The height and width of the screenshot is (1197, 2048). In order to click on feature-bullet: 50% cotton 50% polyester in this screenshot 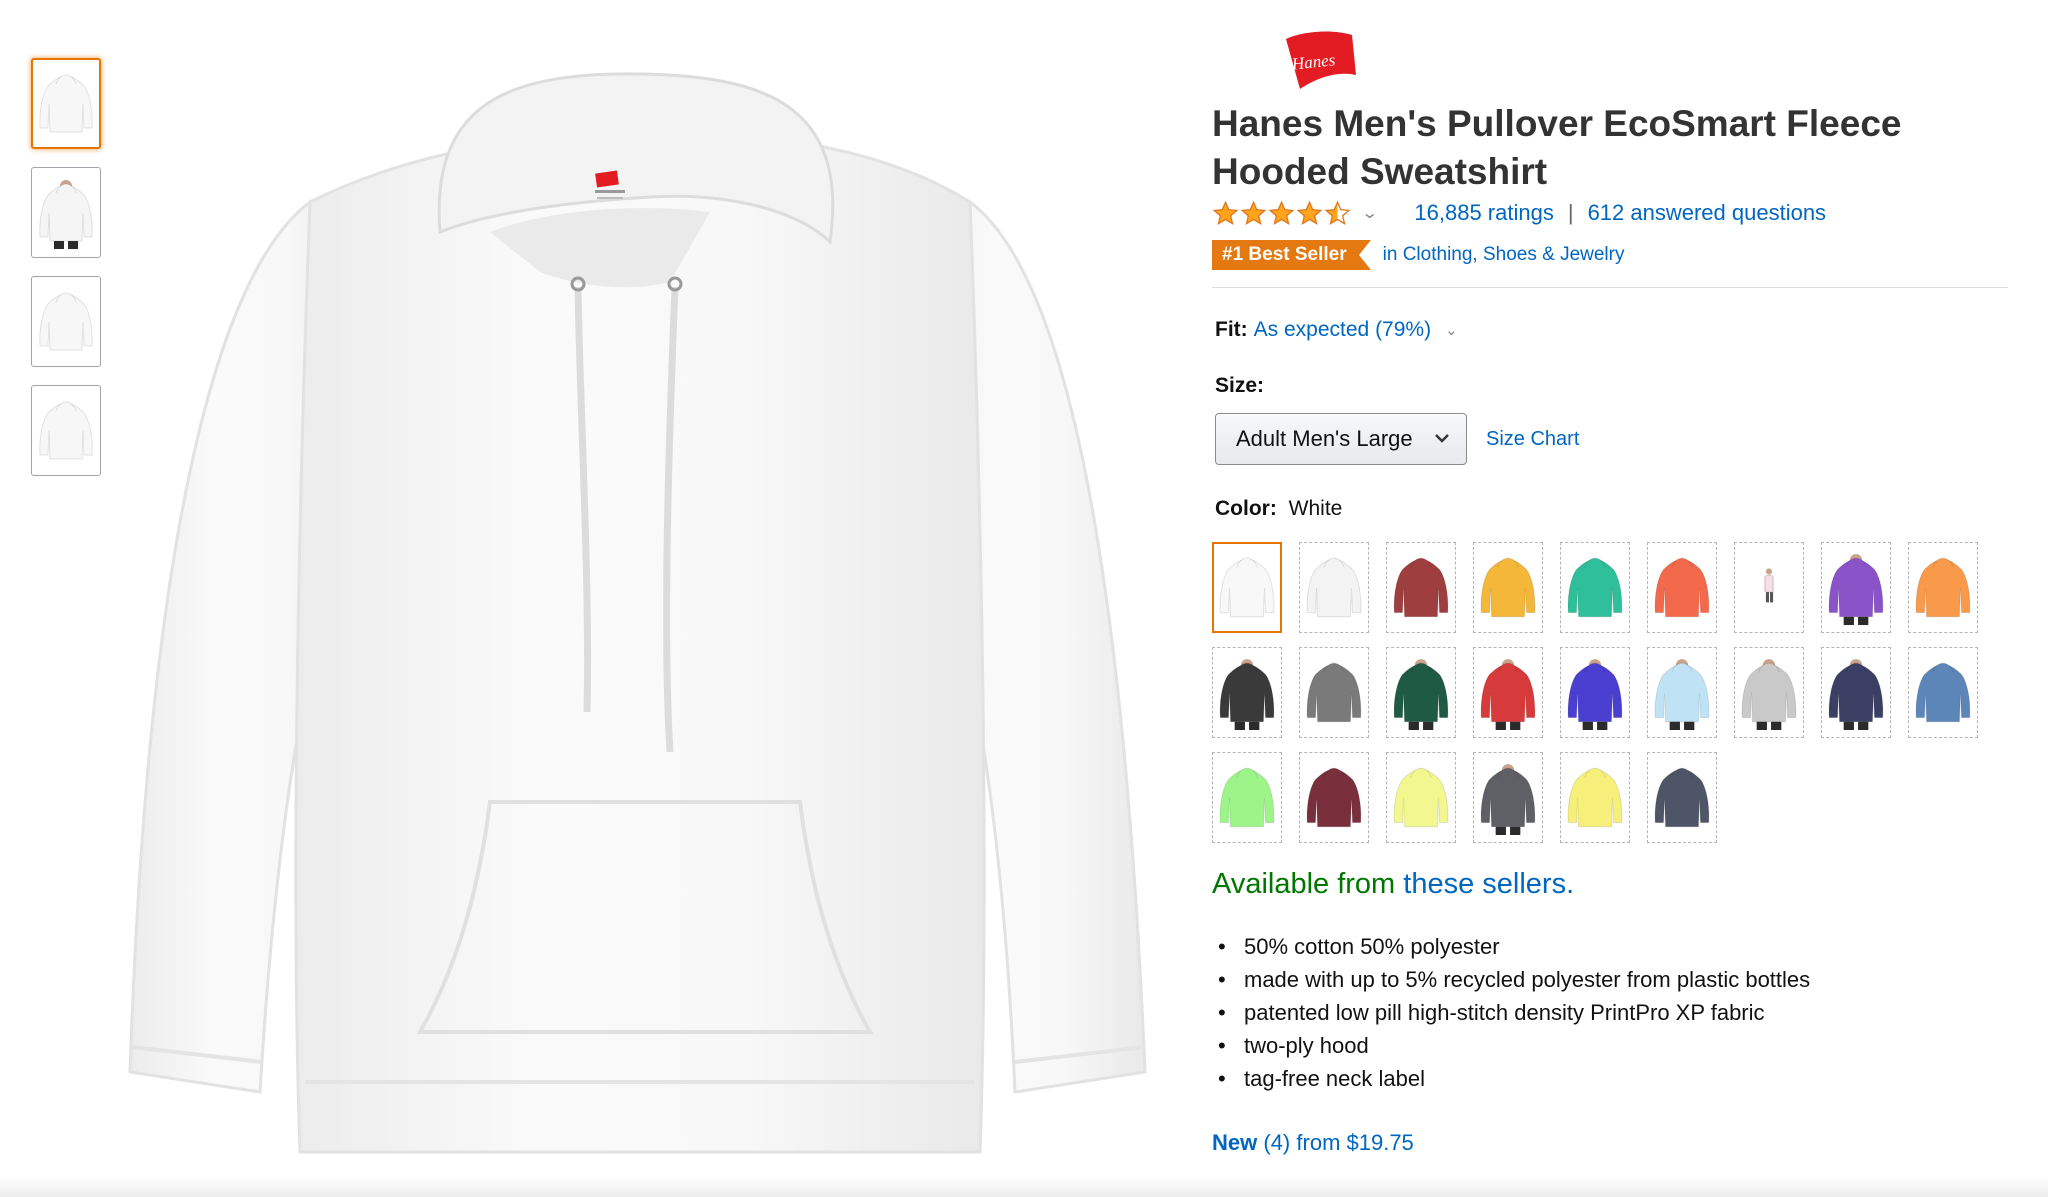, I will do `click(1511, 946)`.